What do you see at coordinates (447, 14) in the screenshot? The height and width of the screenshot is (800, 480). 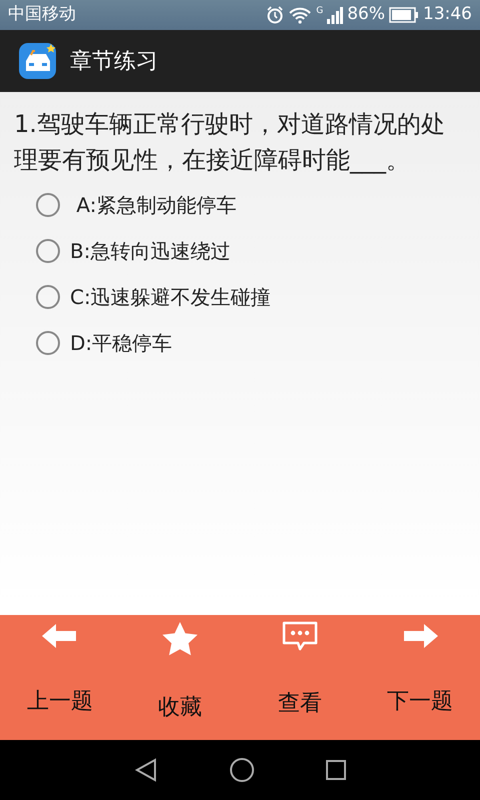 I see `clock: 13:46` at bounding box center [447, 14].